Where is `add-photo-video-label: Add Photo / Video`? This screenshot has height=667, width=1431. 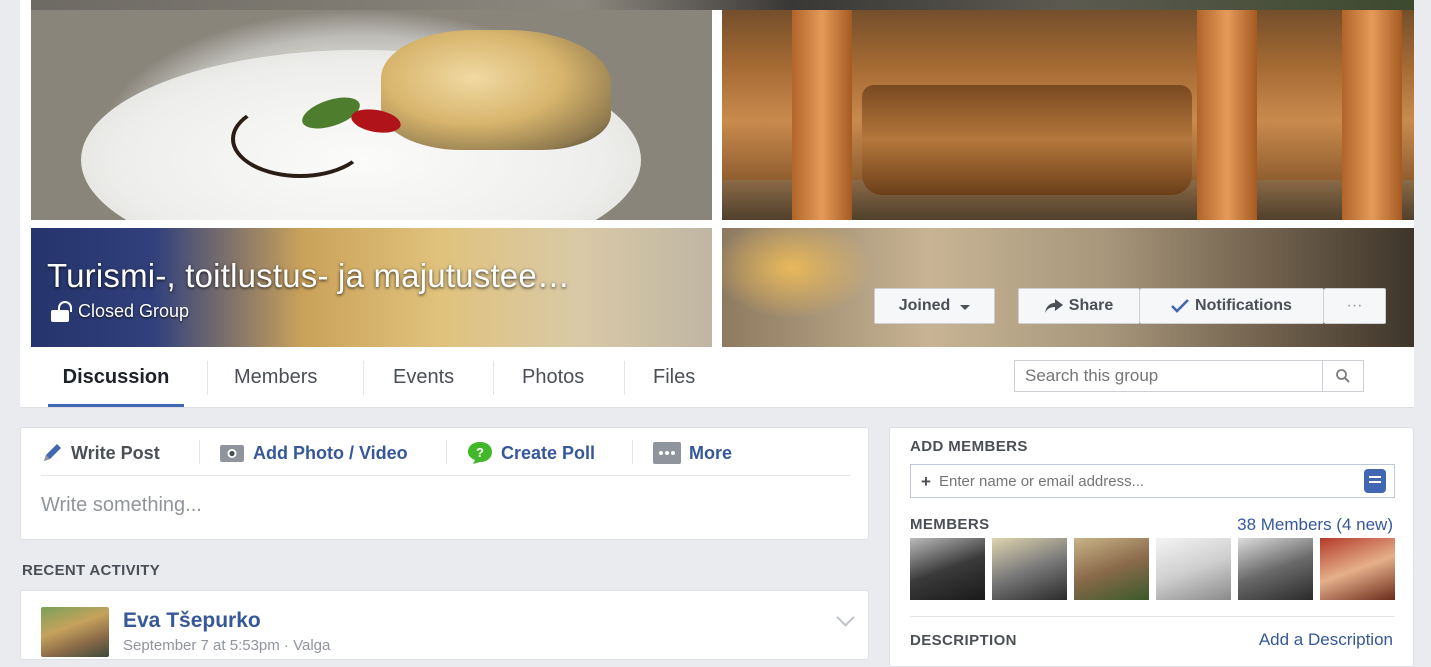
add-photo-video-label: Add Photo / Video is located at coordinates (330, 452).